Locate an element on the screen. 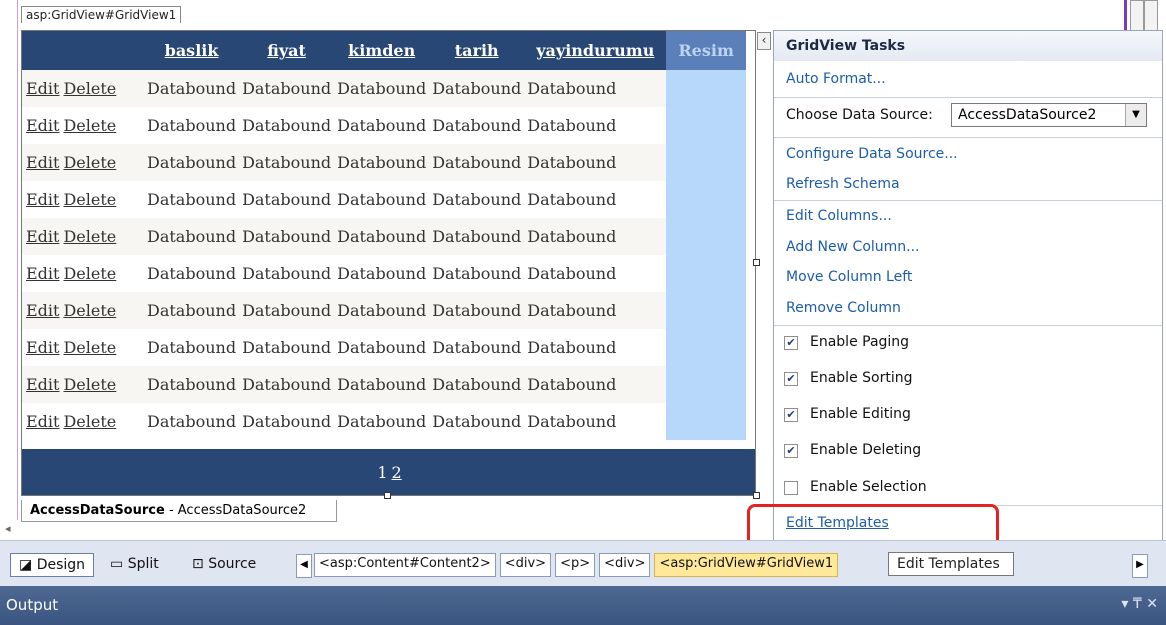 The image size is (1166, 625). access-datasource-control: AccessDataSource - AccessDataSource2 is located at coordinates (179, 511).